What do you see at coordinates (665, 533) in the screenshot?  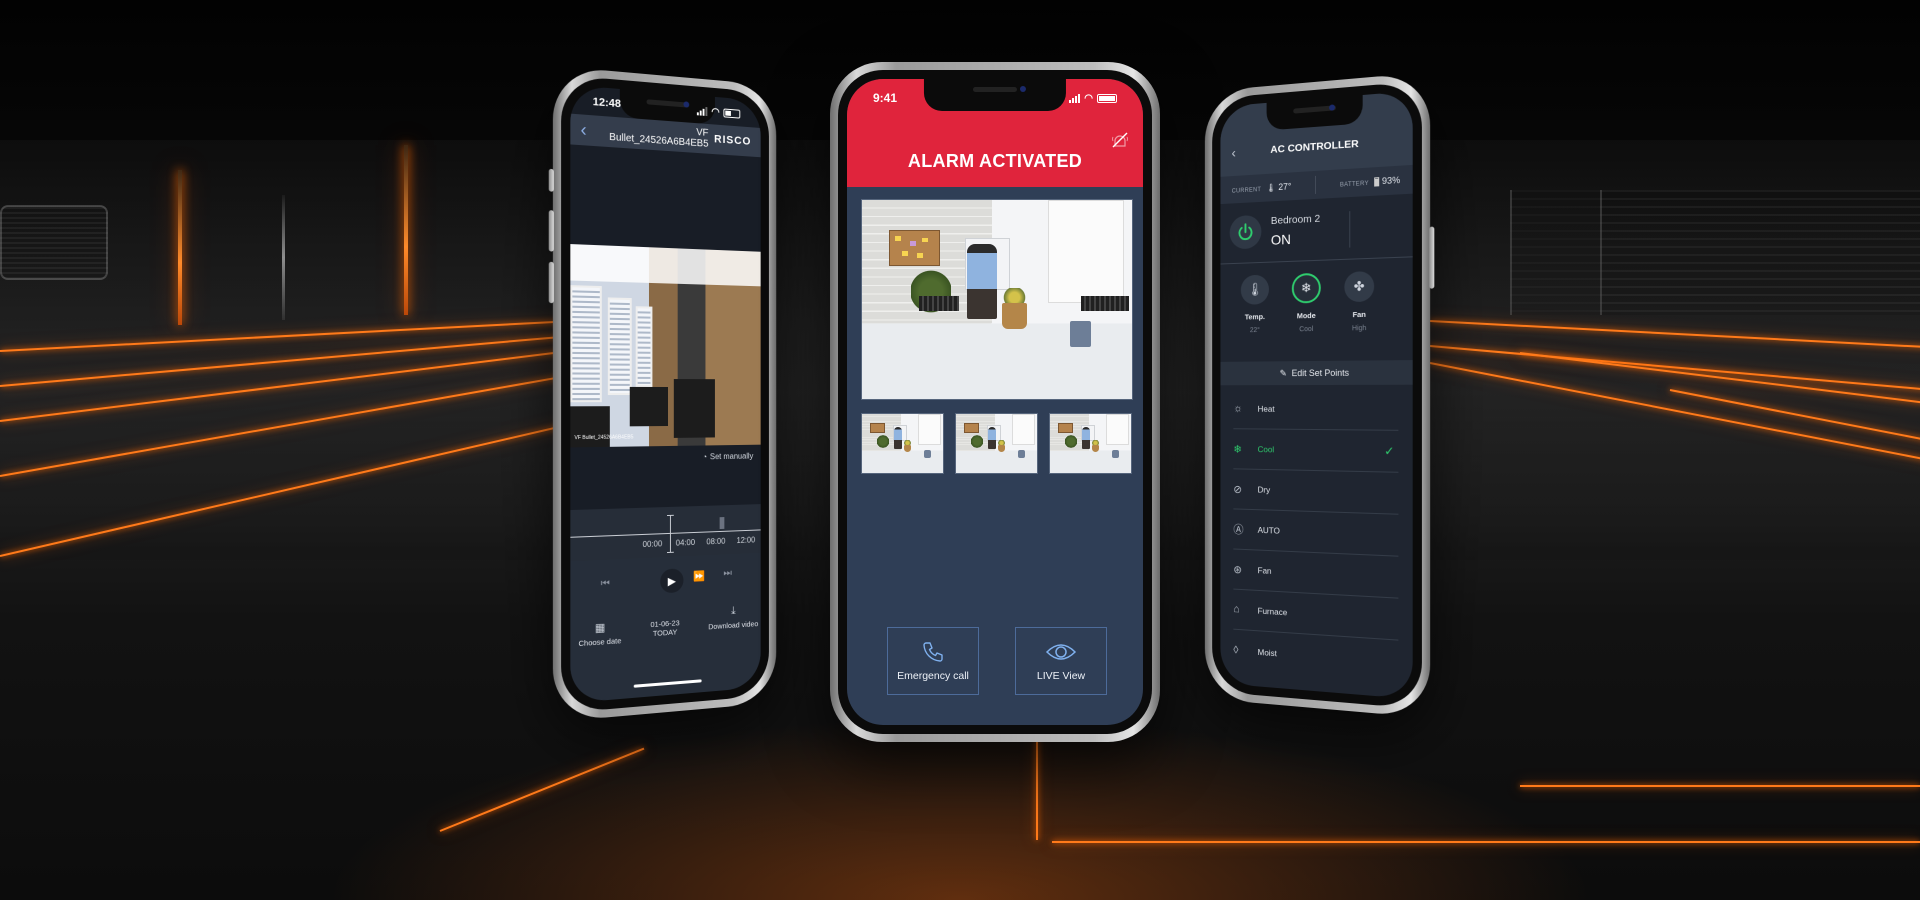 I see `timeline: 00:00 04:00 08:00 12:00` at bounding box center [665, 533].